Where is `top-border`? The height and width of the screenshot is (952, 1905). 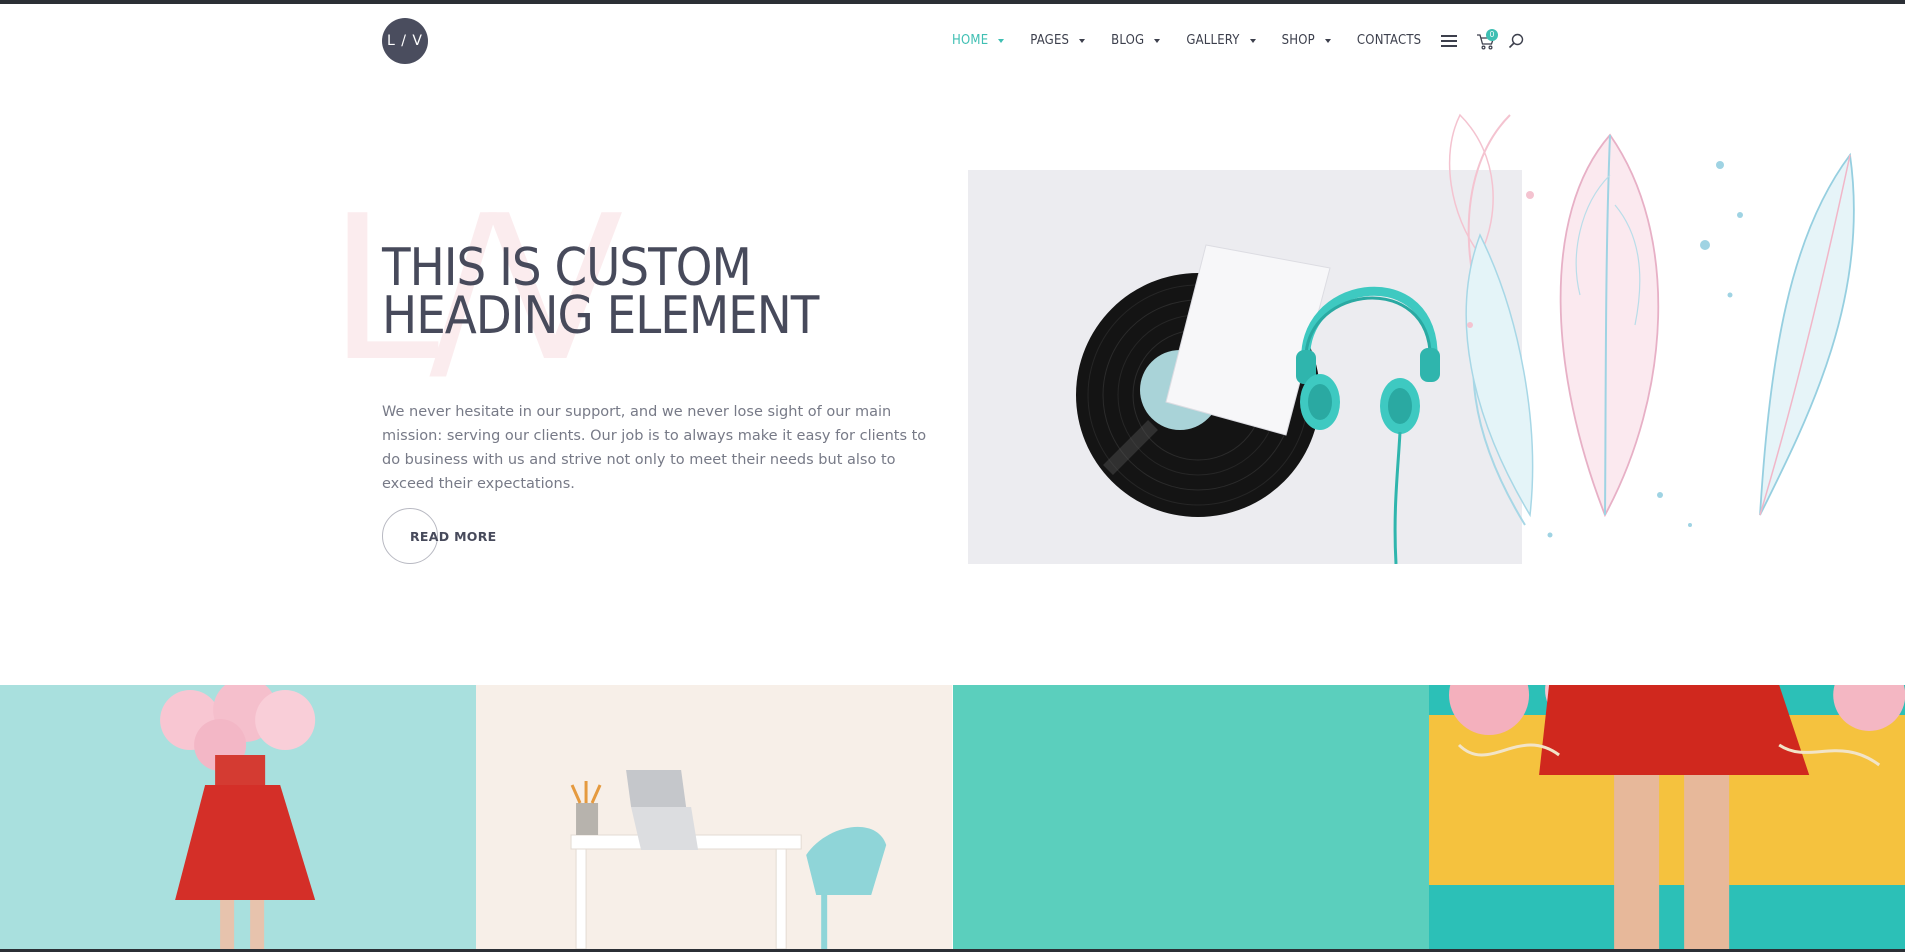
top-border is located at coordinates (952, 2).